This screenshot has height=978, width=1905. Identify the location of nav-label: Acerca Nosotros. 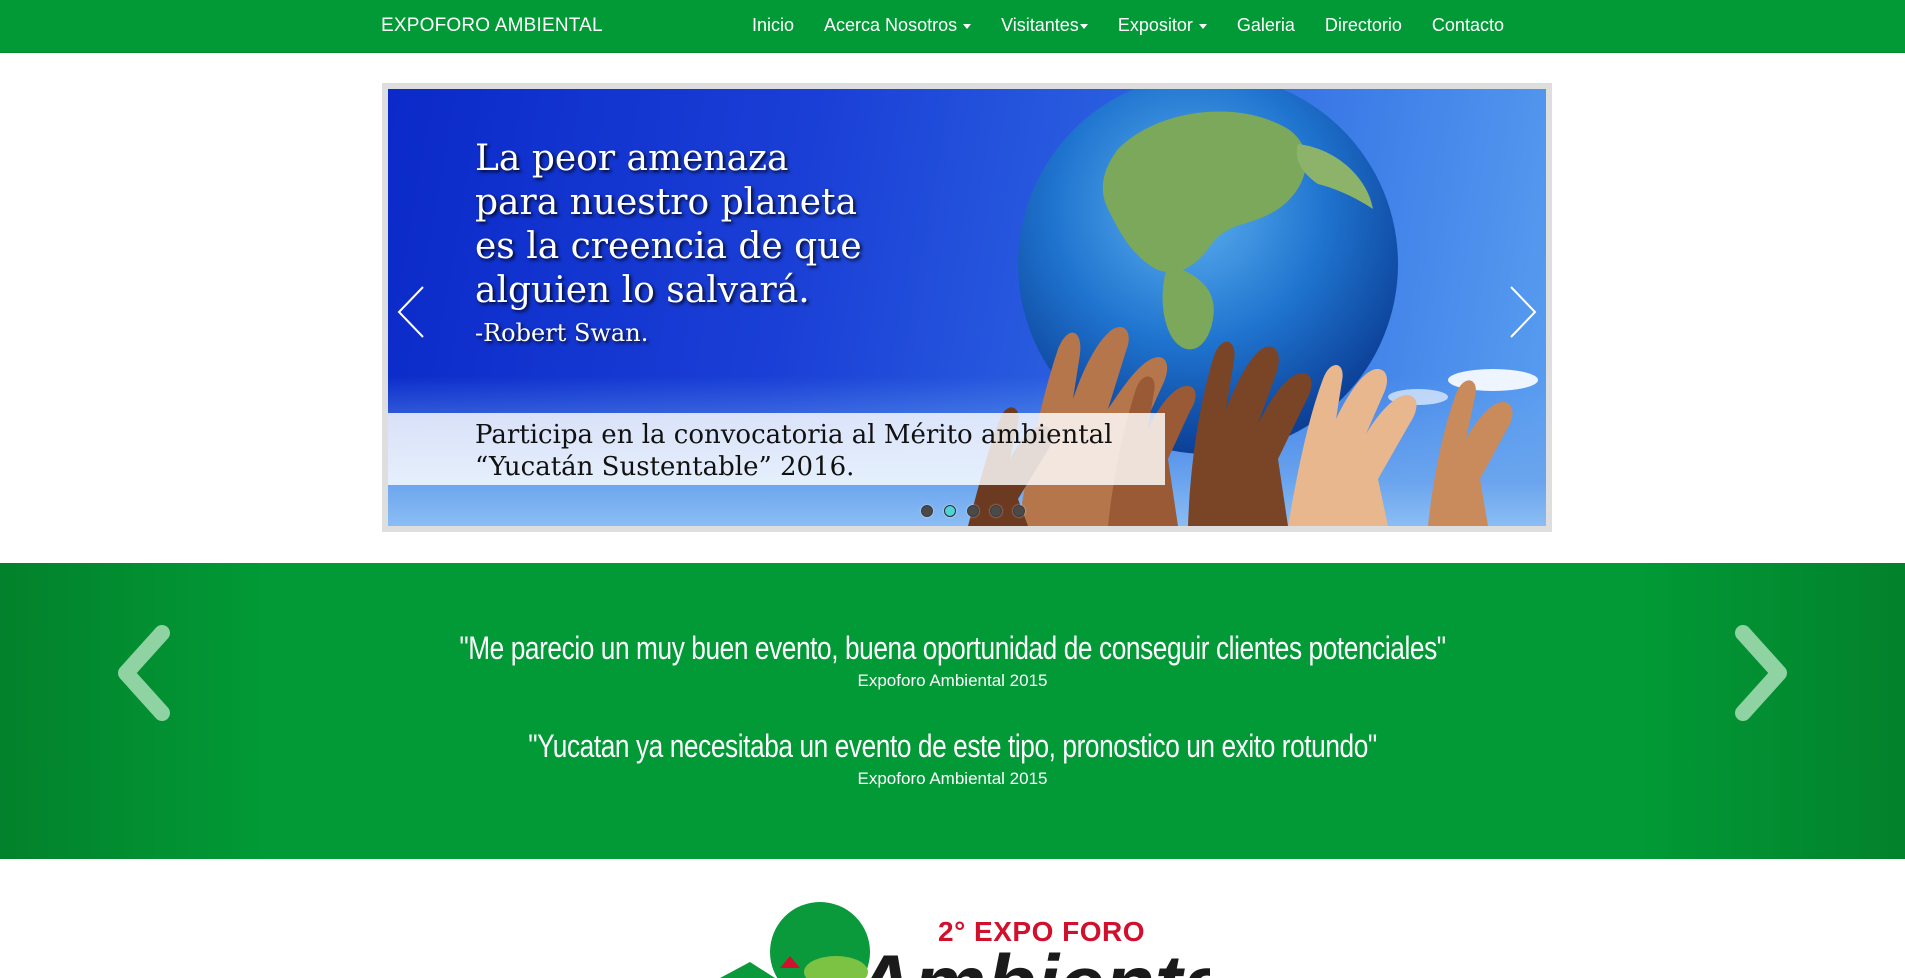
(891, 25).